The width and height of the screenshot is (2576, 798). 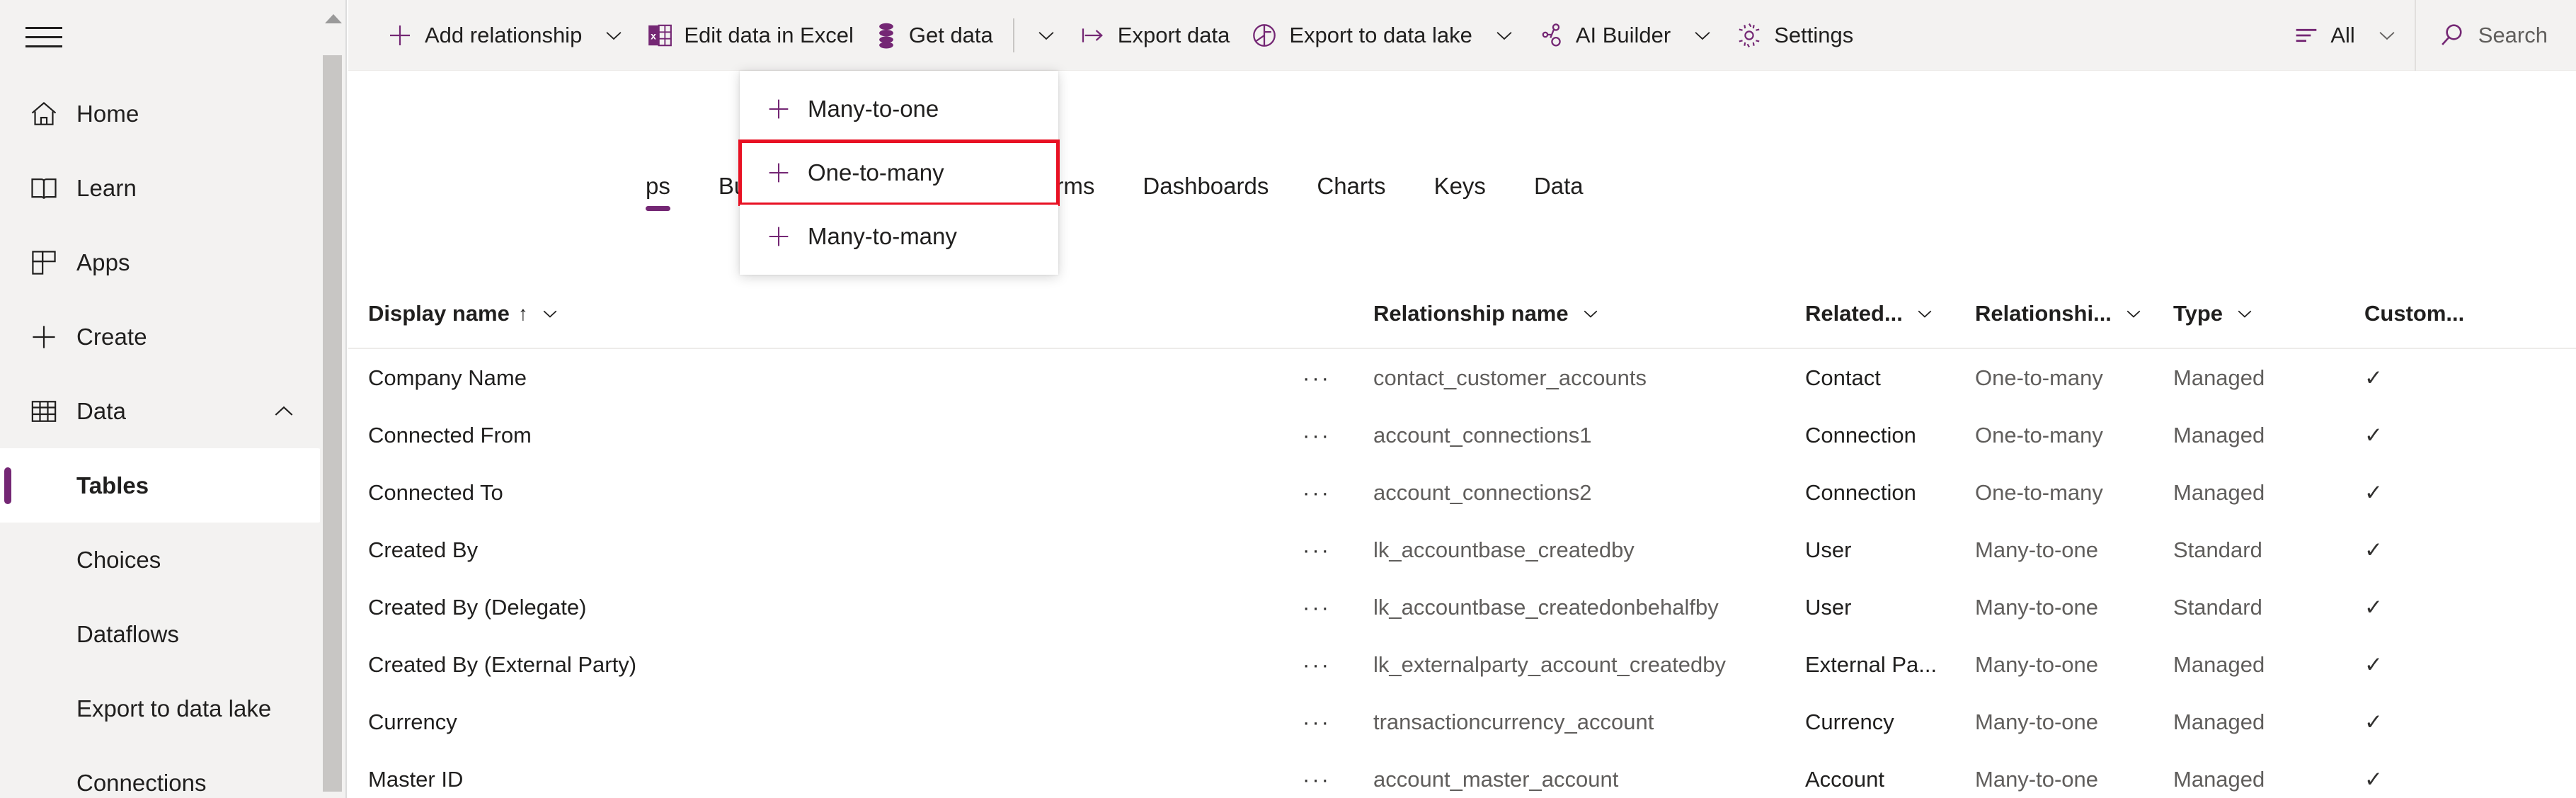 I want to click on filter-all-caret-icon, so click(x=2387, y=35).